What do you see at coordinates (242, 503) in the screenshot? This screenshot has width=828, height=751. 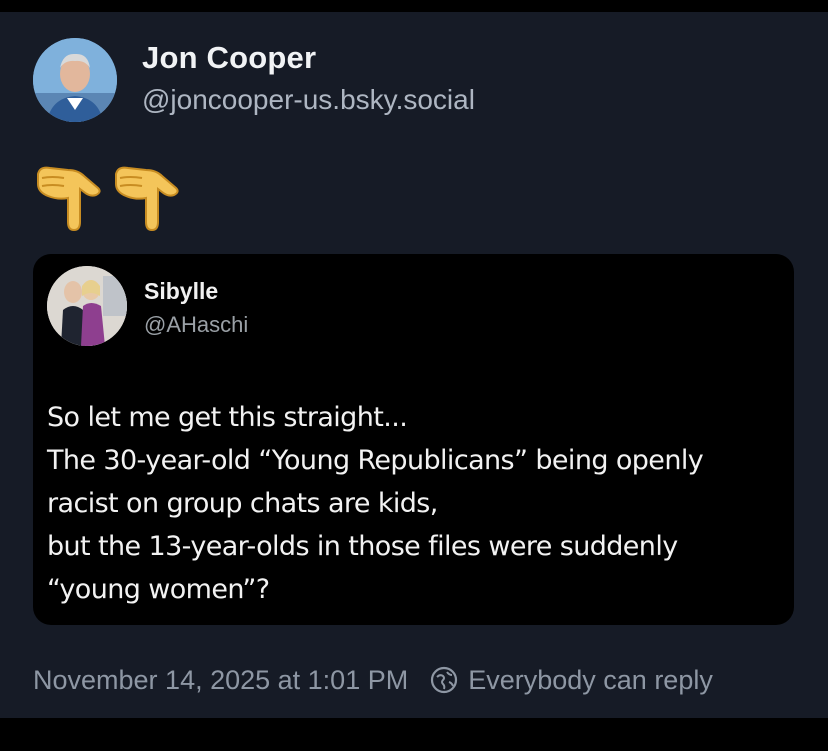 I see `quote-text-line: racist on group chats are kids,` at bounding box center [242, 503].